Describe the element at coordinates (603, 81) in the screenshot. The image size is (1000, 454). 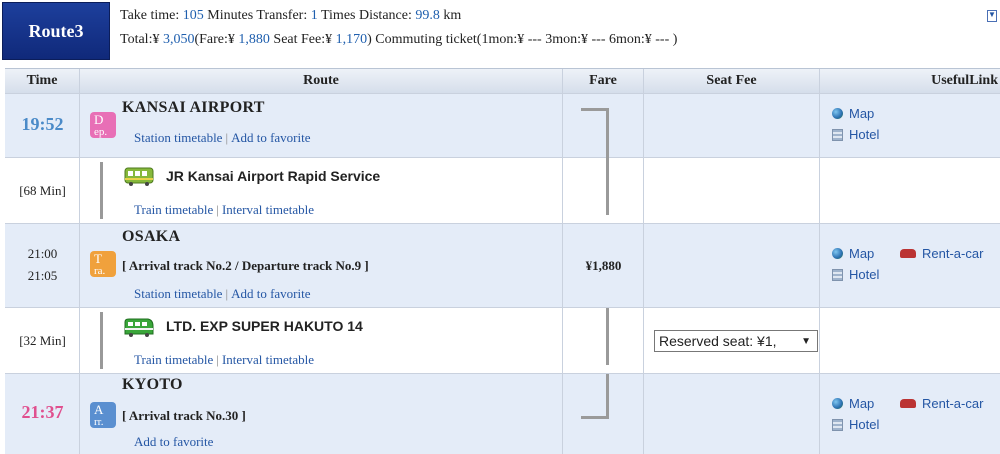
I see `col-fare: Fare` at that location.